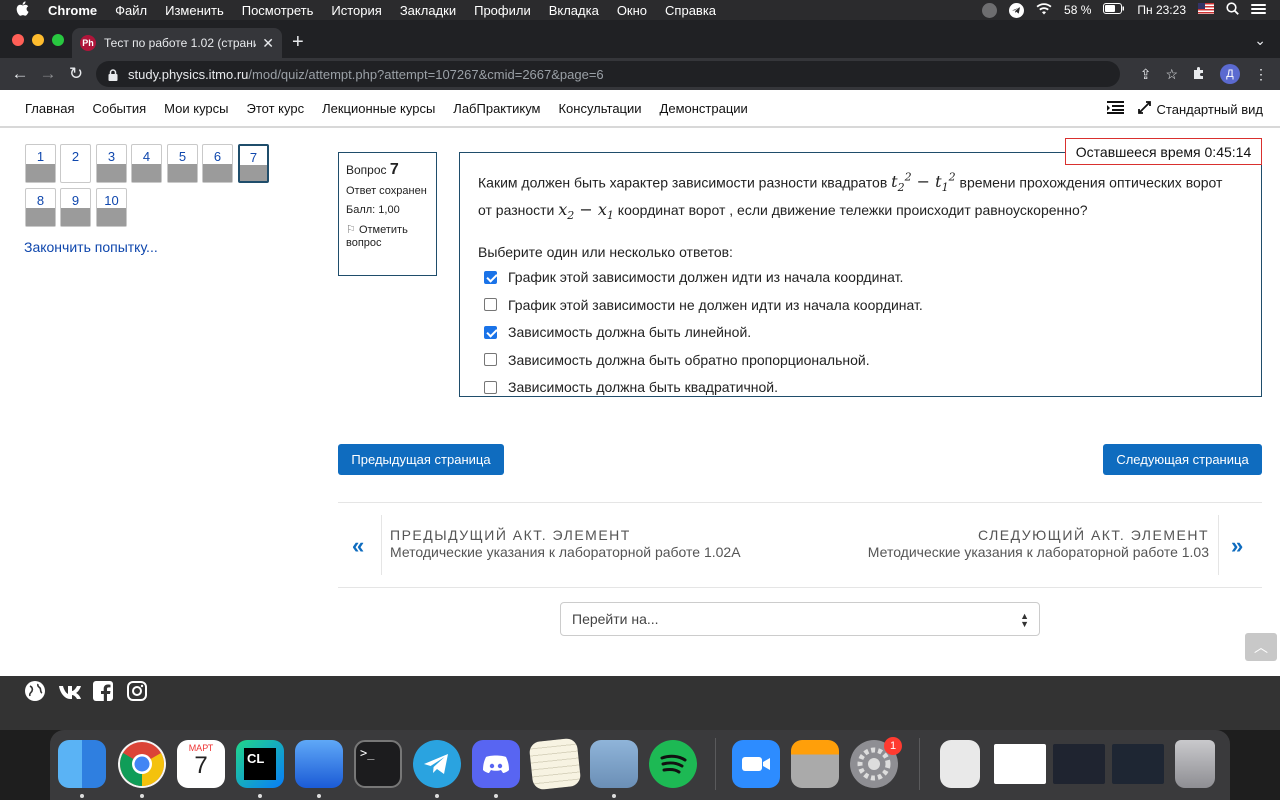  Describe the element at coordinates (1182, 459) in the screenshot. I see `next-page-button: Следующая страница` at that location.